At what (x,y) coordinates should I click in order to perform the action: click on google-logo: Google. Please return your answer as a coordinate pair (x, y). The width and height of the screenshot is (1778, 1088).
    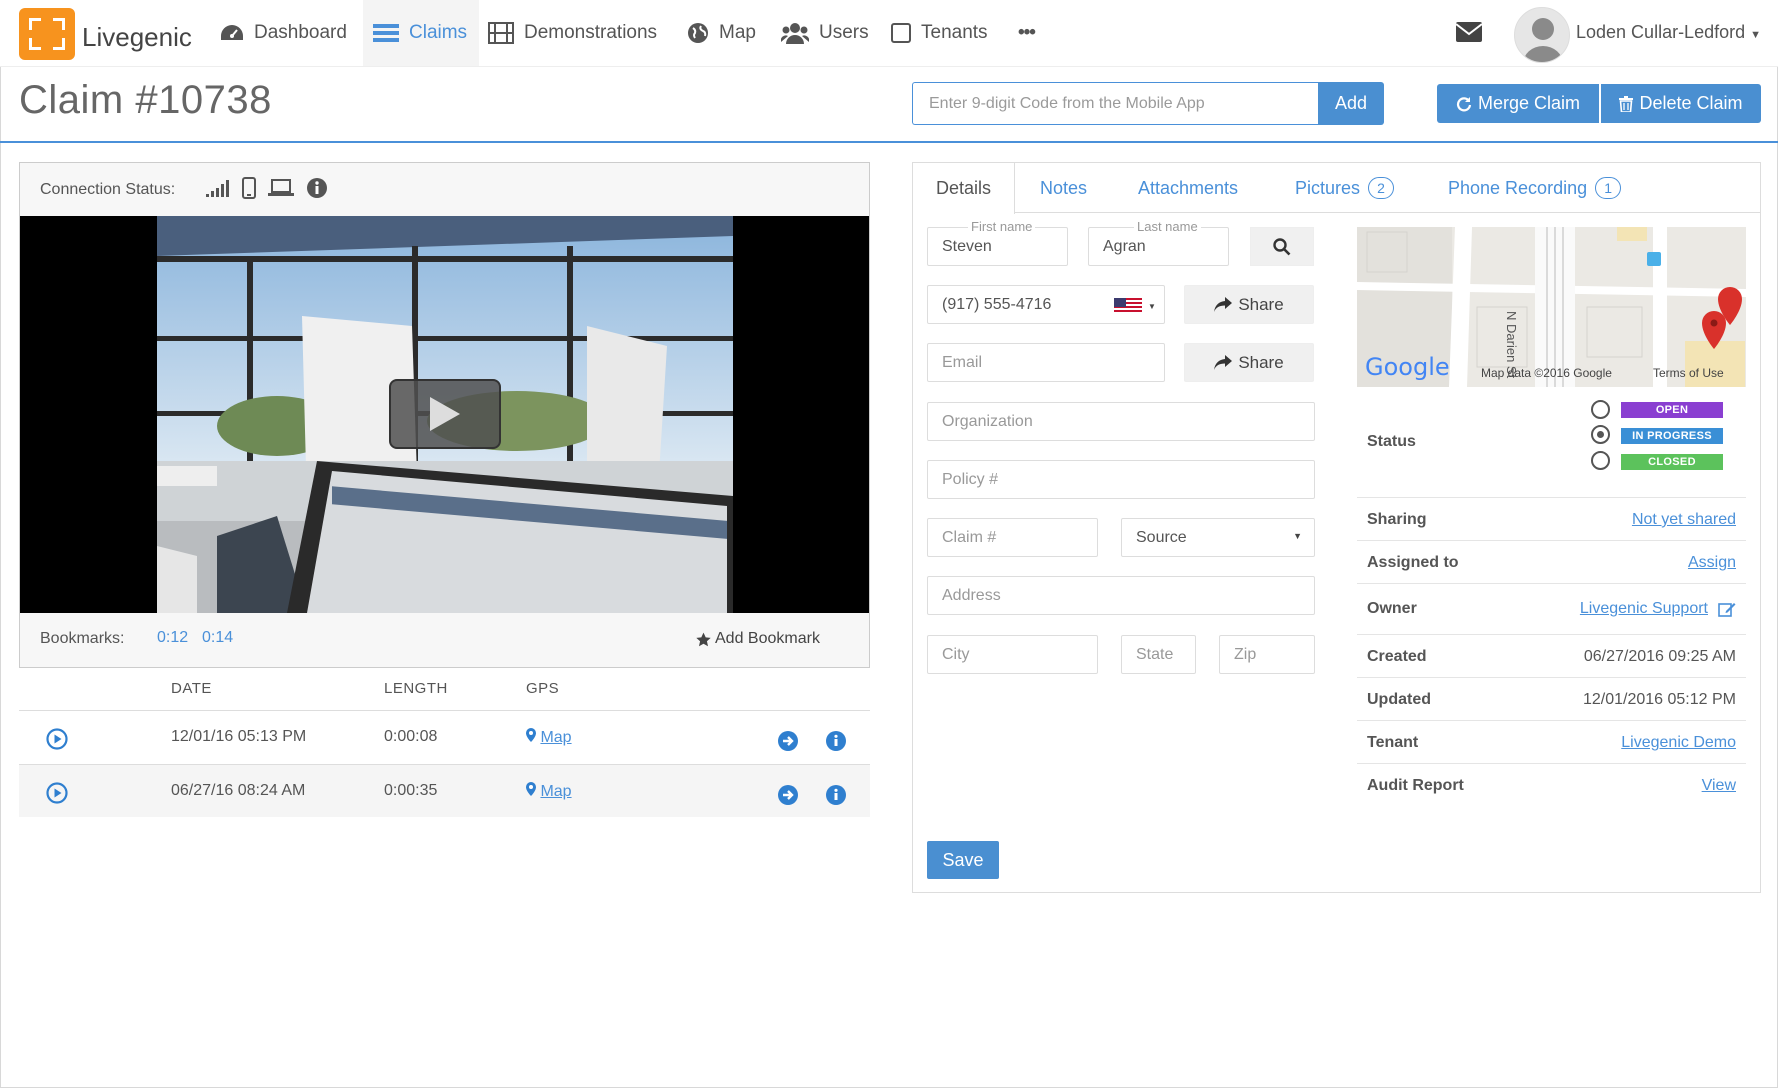
    Looking at the image, I should click on (1407, 367).